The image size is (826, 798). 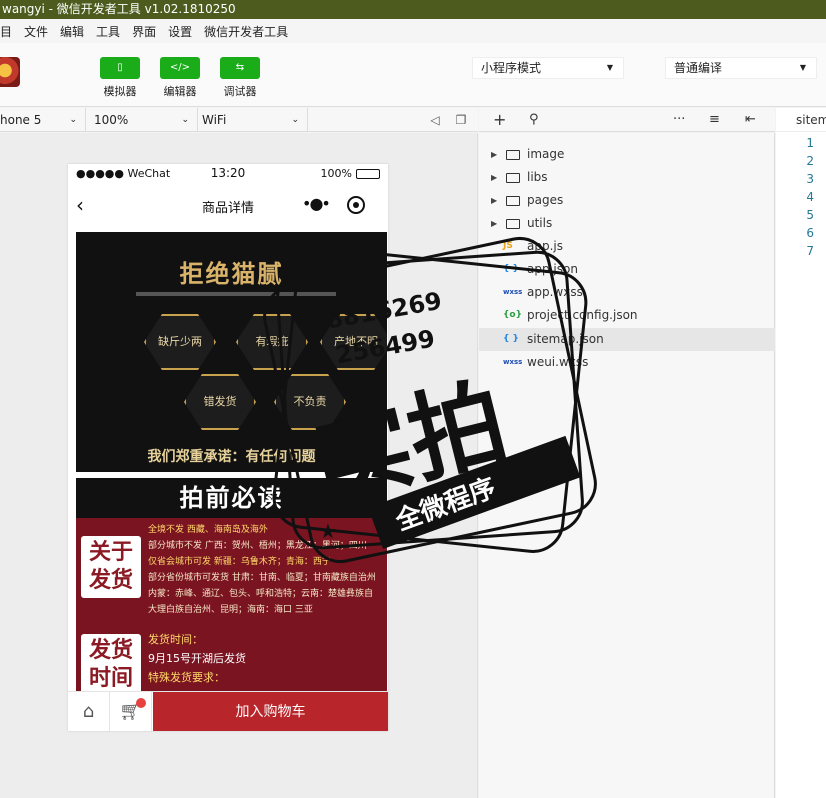 I want to click on menu-bar: 目 文件 编辑 工具 界面 设置 微信开发者工具, so click(x=413, y=31).